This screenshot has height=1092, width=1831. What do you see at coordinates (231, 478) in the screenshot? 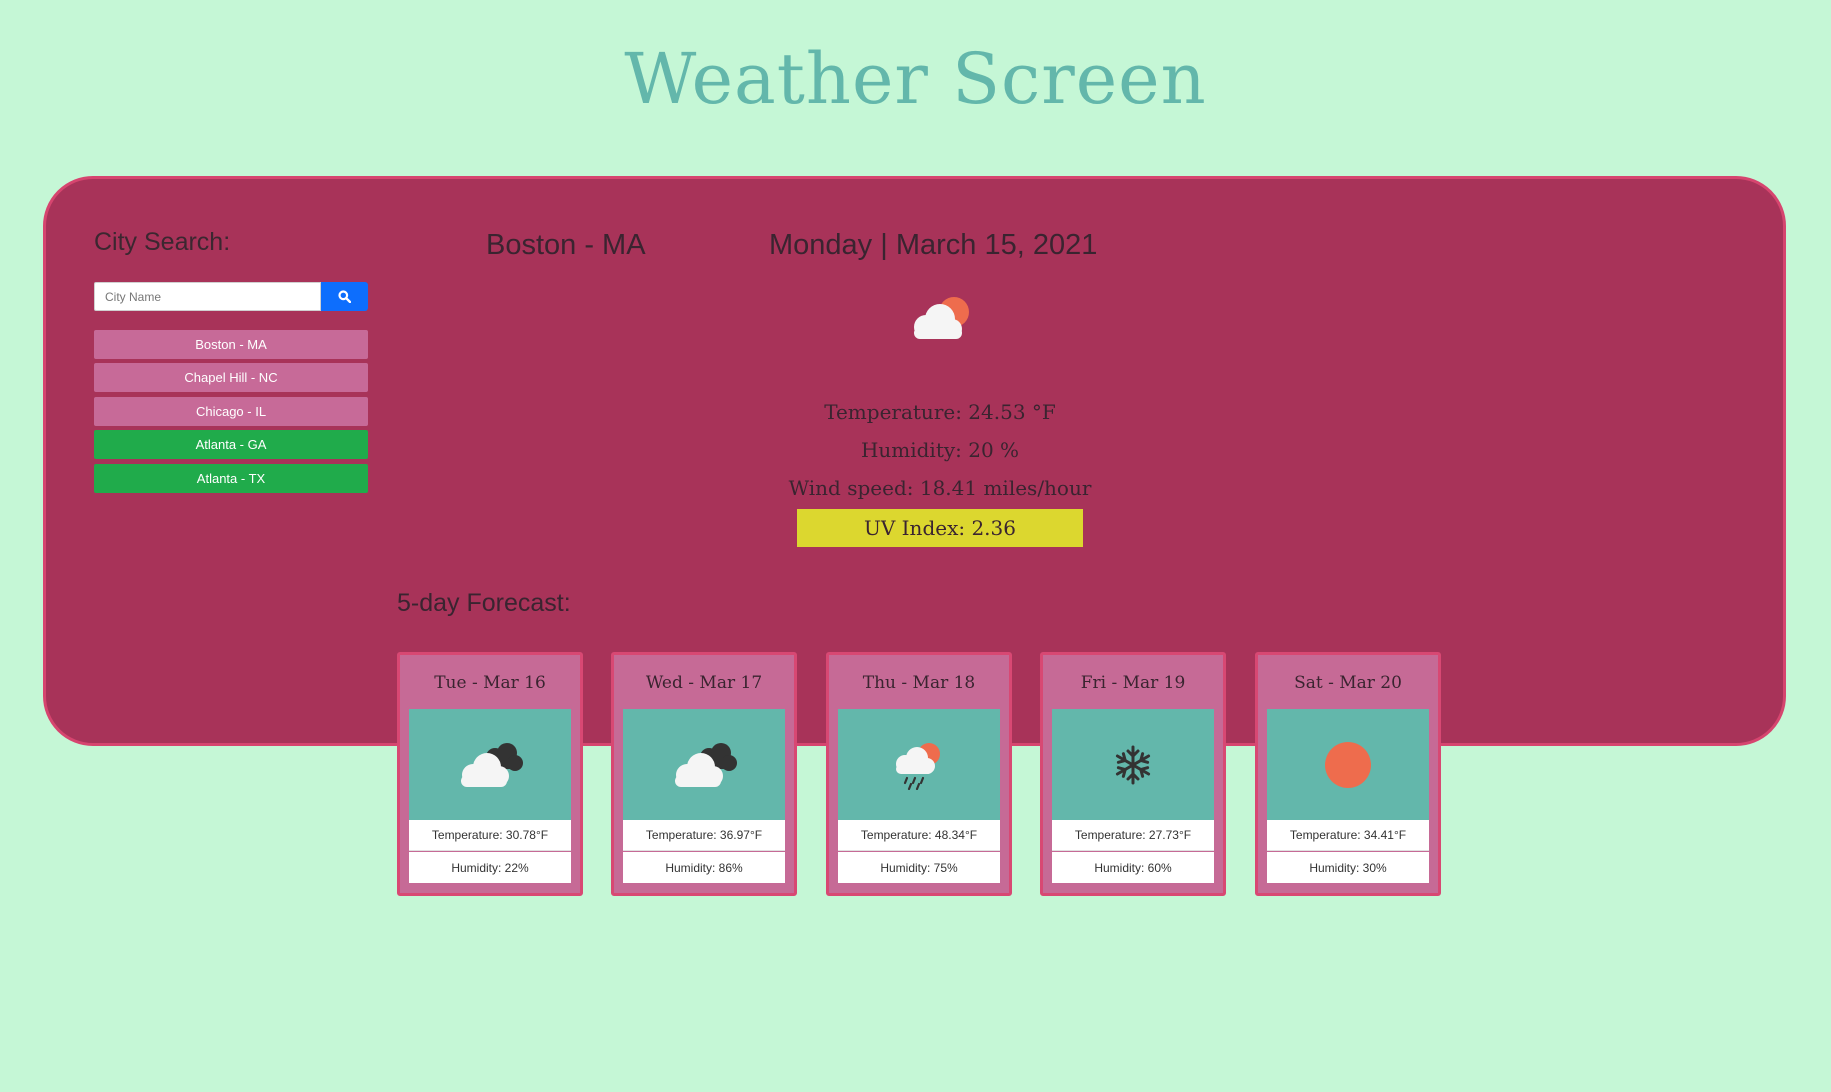
I see `city-history-atlanta-tx: Atlanta - TX` at bounding box center [231, 478].